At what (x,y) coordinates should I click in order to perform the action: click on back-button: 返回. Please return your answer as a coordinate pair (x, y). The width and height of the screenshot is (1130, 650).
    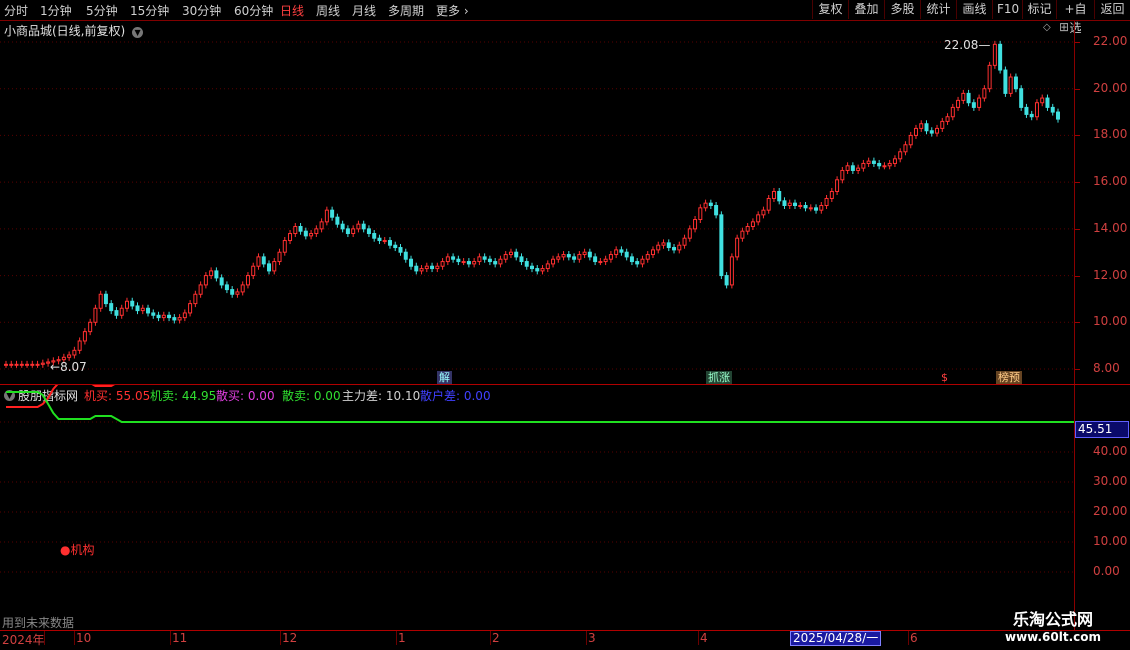
    Looking at the image, I should click on (1112, 9).